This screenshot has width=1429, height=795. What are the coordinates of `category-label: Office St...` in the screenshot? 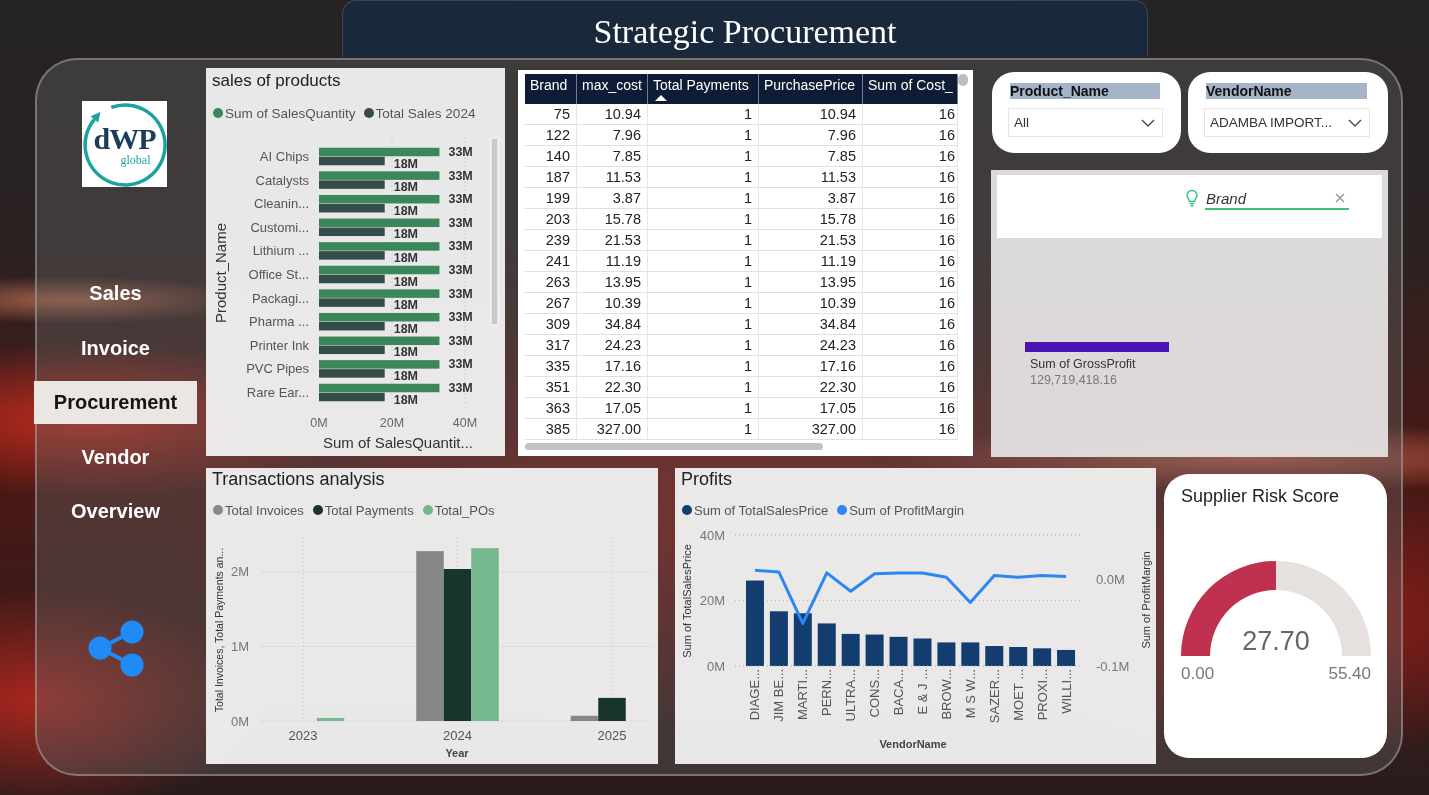 It's located at (278, 274).